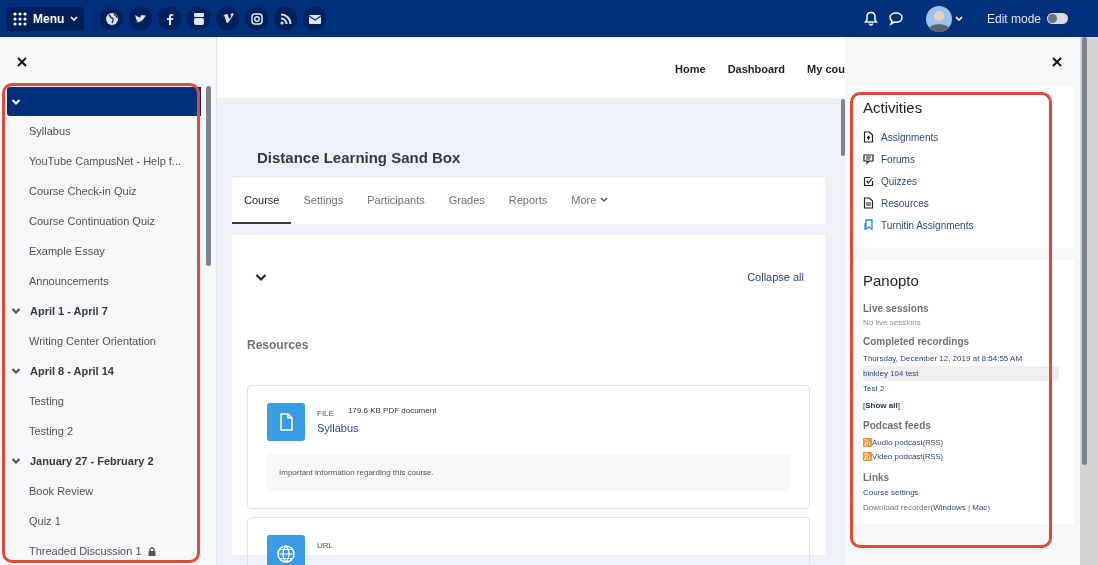  I want to click on collapse-all-link: Collapse all, so click(775, 277).